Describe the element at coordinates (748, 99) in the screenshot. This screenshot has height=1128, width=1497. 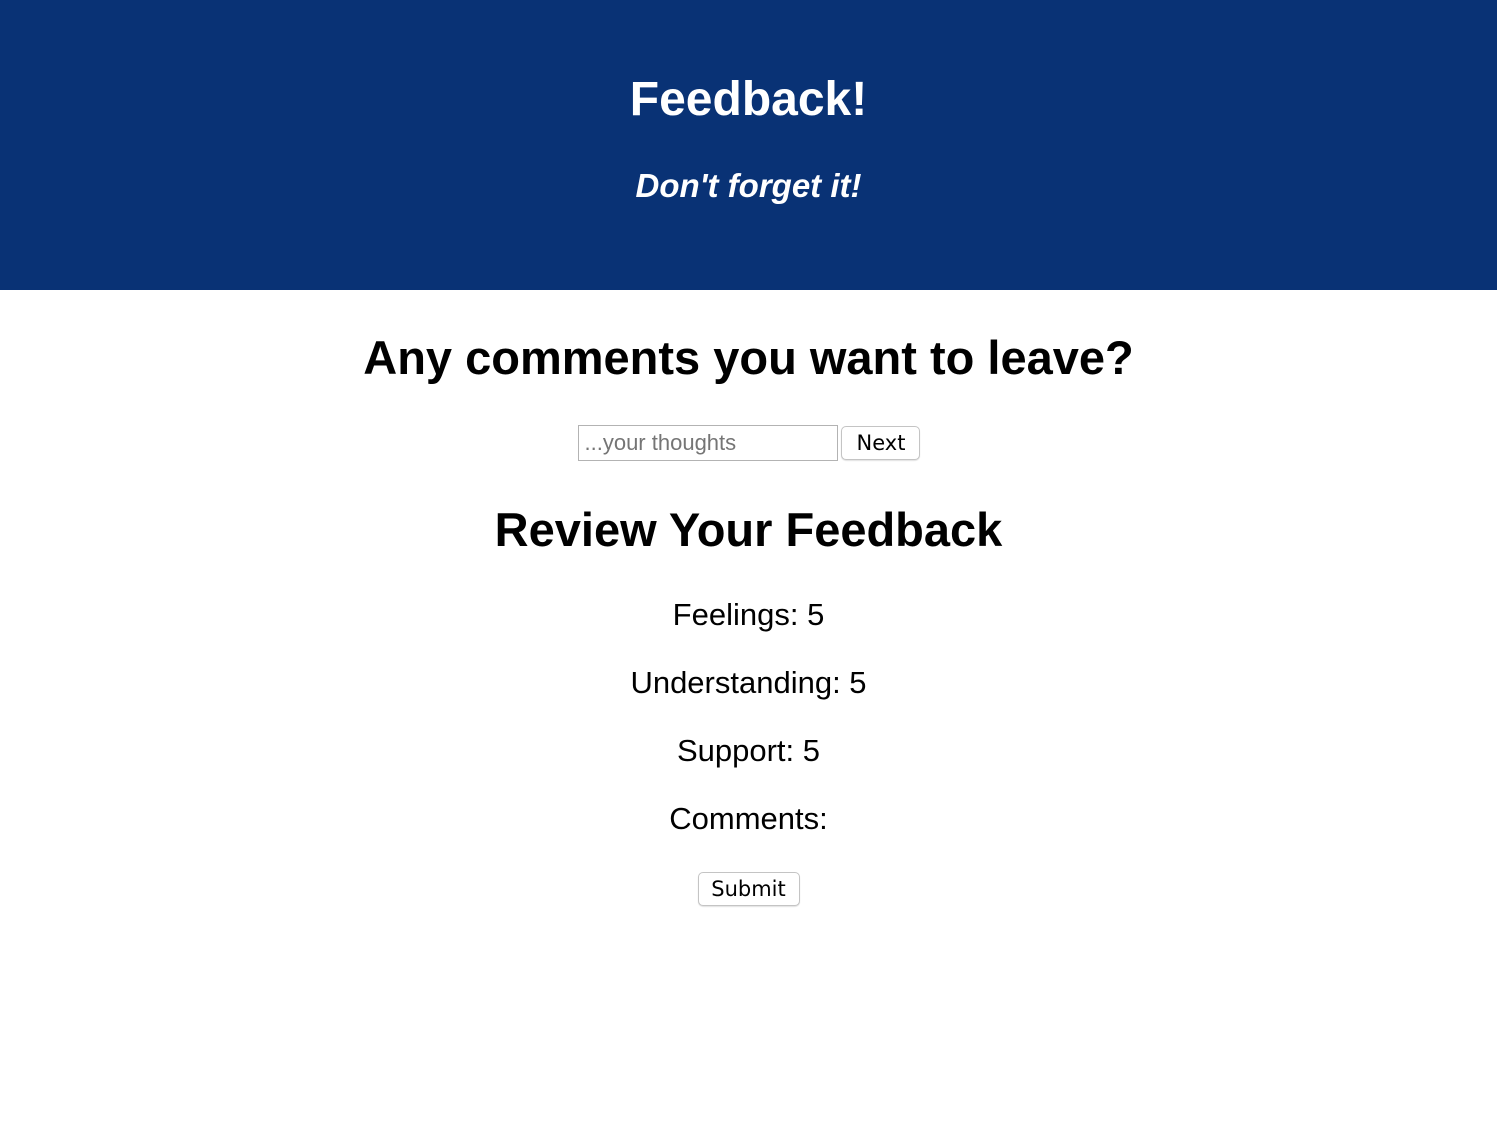
I see `page-title: Feedback!` at that location.